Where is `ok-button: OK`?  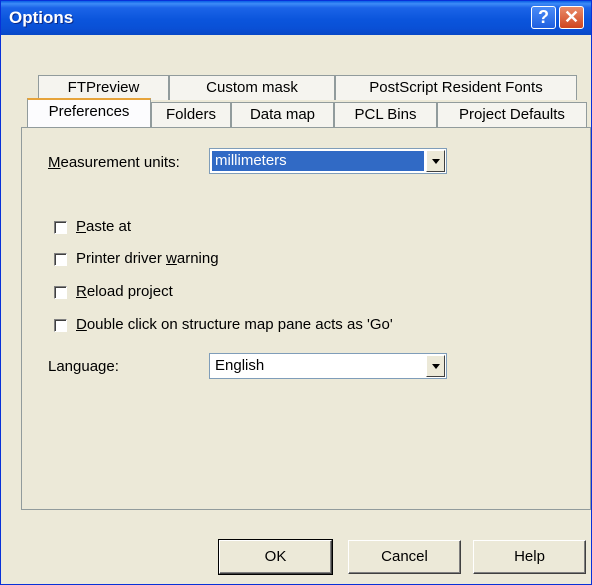
ok-button: OK is located at coordinates (275, 557).